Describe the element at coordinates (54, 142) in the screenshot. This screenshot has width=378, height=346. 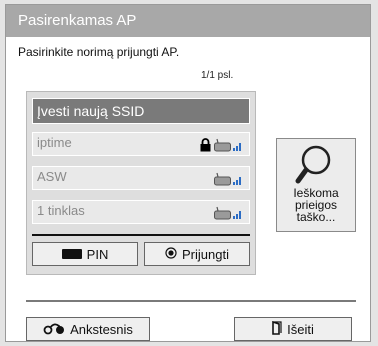
I see `ap-item-name: iptime` at that location.